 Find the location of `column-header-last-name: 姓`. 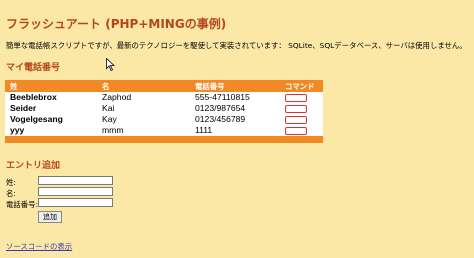

column-header-last-name: 姓 is located at coordinates (51, 86).